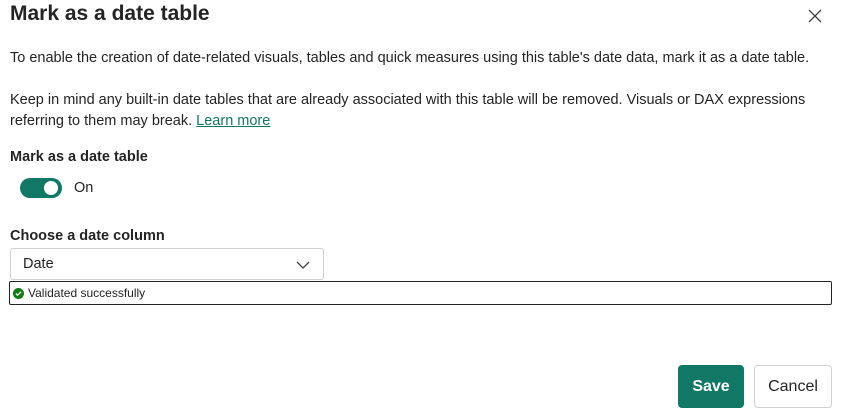 This screenshot has height=414, width=841. What do you see at coordinates (303, 265) in the screenshot?
I see `chevron-down-icon` at bounding box center [303, 265].